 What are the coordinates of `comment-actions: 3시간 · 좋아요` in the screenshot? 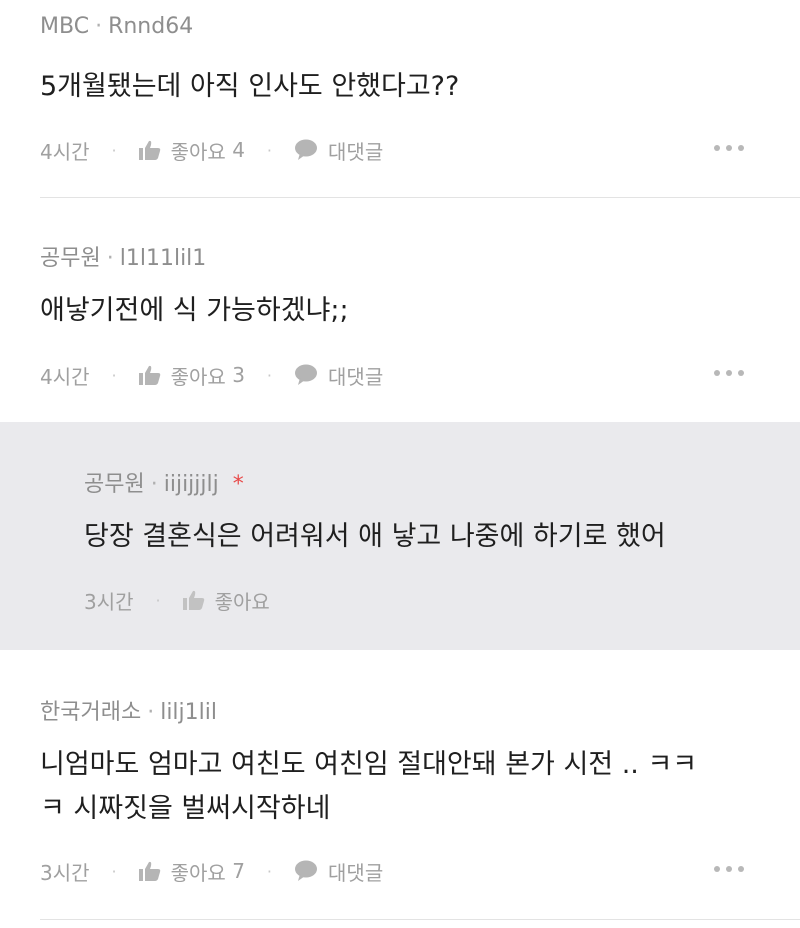 It's located at (422, 600).